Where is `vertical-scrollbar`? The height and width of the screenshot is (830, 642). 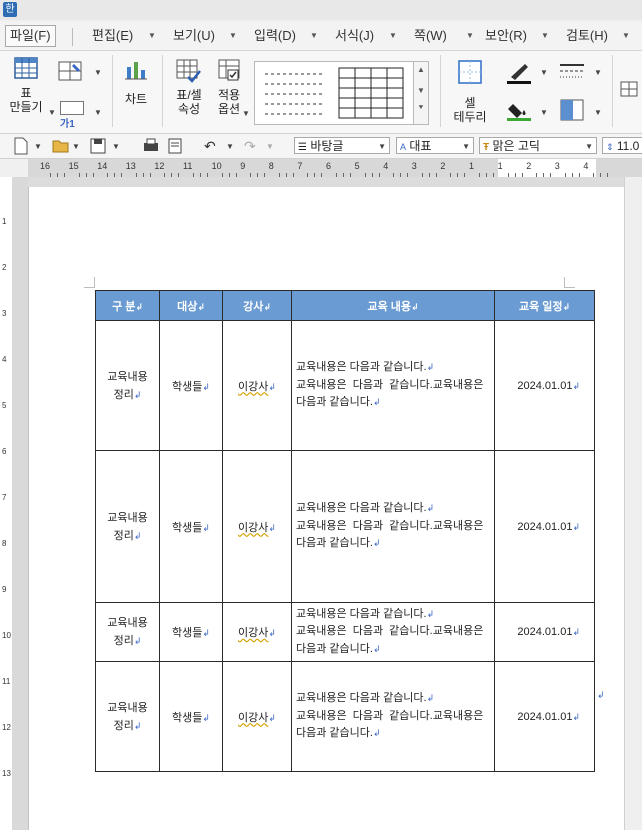
vertical-scrollbar is located at coordinates (633, 503).